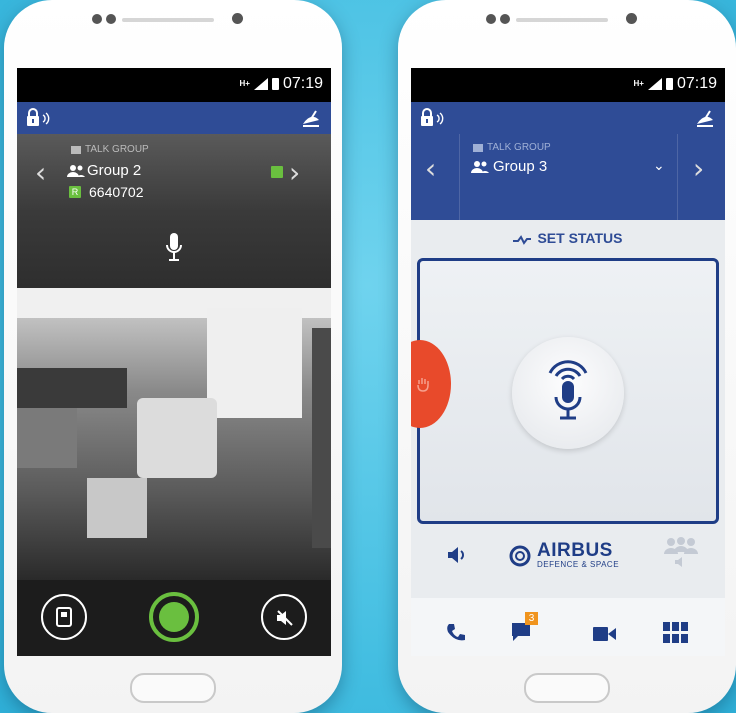 The width and height of the screenshot is (736, 713). What do you see at coordinates (75, 192) in the screenshot?
I see `id-badge: R` at bounding box center [75, 192].